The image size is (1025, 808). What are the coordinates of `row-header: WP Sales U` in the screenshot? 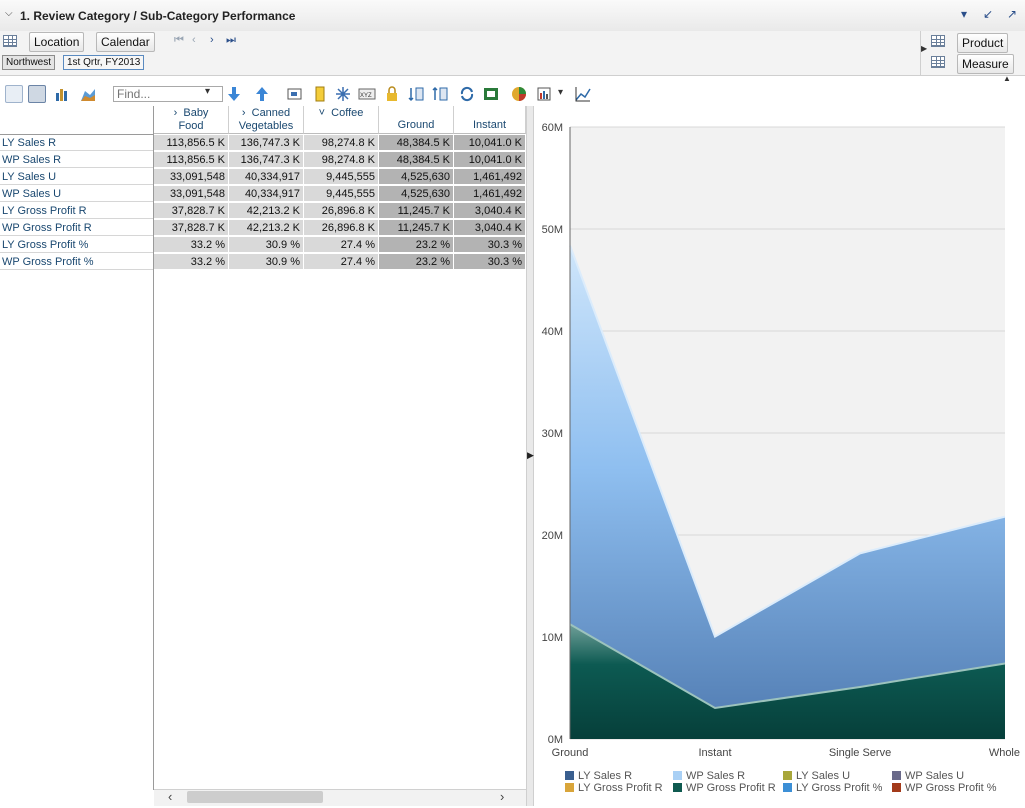 It's located at (76, 194).